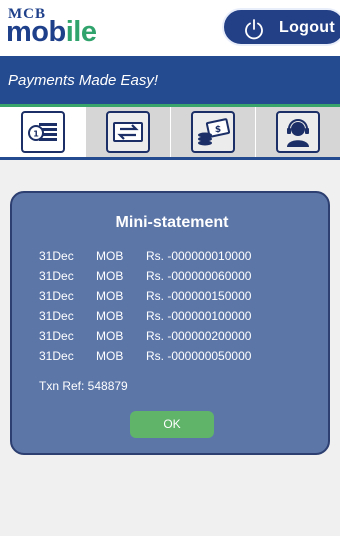 The width and height of the screenshot is (340, 536). I want to click on transfer-icon, so click(127, 132).